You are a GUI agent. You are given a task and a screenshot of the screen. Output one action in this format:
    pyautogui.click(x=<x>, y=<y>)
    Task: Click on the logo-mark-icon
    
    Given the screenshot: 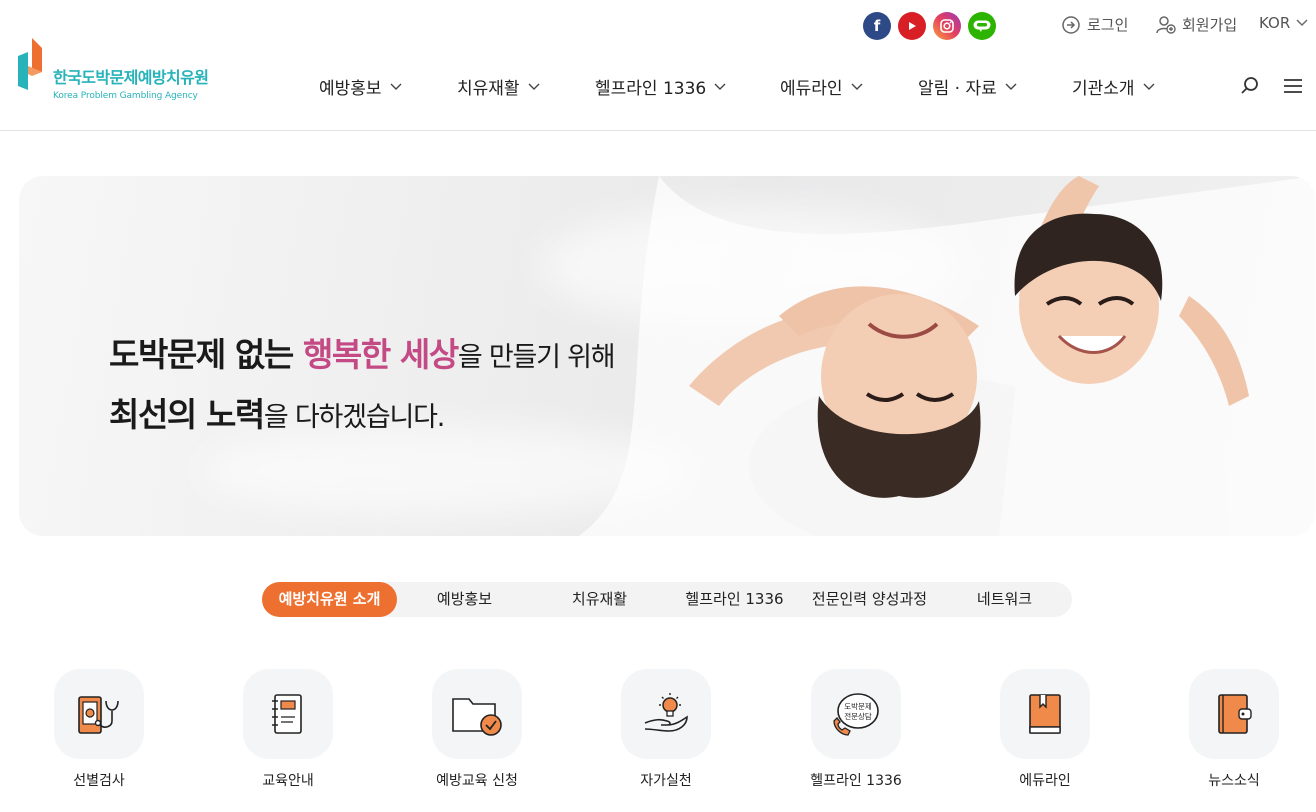 What is the action you would take?
    pyautogui.click(x=32, y=70)
    